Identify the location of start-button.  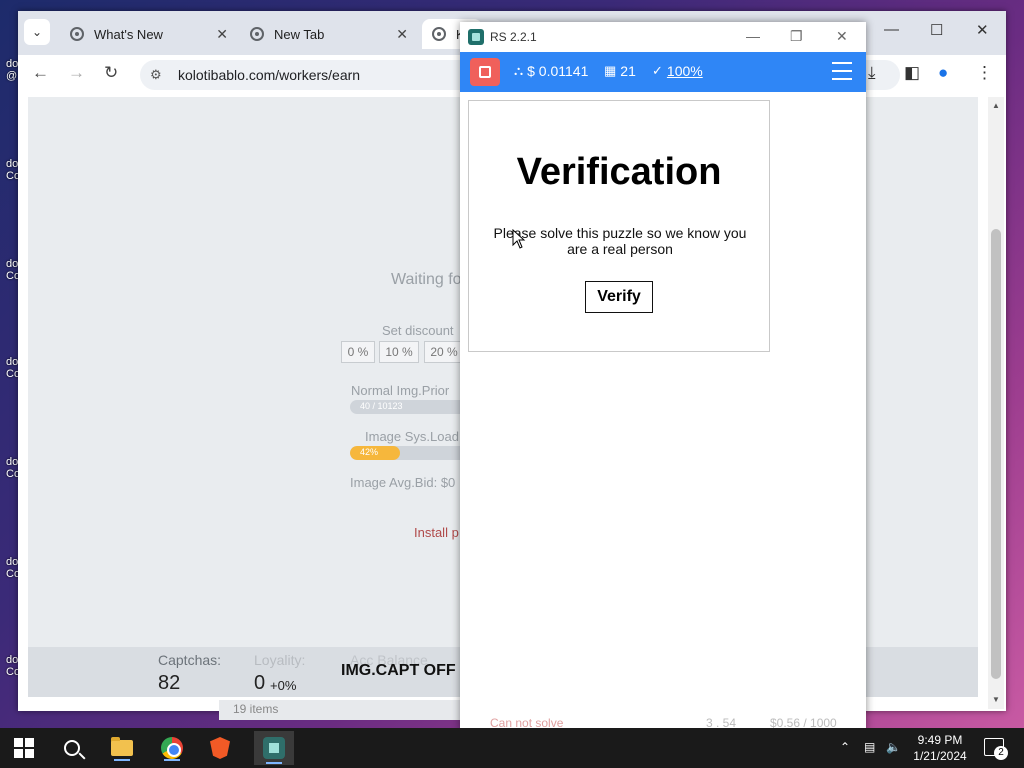
(24, 748).